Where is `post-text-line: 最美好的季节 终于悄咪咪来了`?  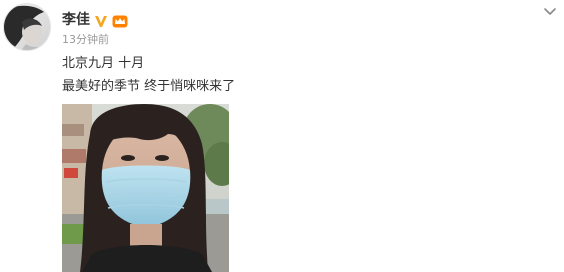
post-text-line: 最美好的季节 终于悄咪咪来了 is located at coordinates (149, 86).